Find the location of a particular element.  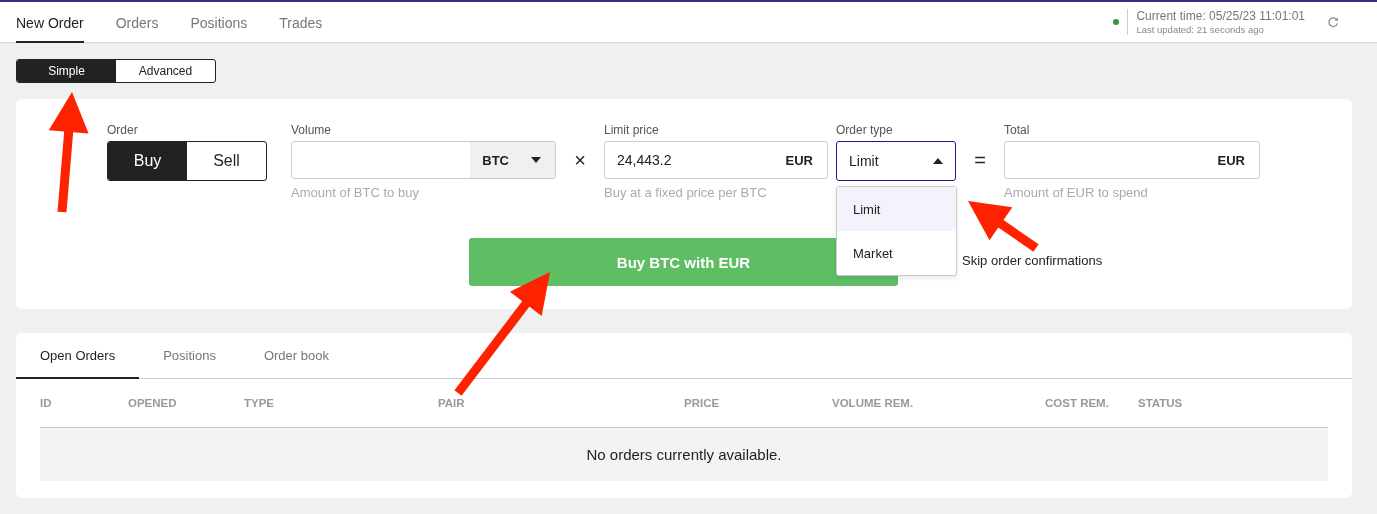

mode-tab: Simple is located at coordinates (66, 71).